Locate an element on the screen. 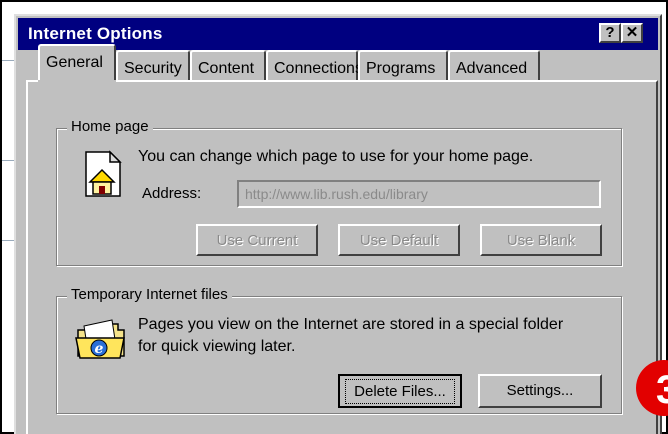  home-page-legend: Home page is located at coordinates (110, 126).